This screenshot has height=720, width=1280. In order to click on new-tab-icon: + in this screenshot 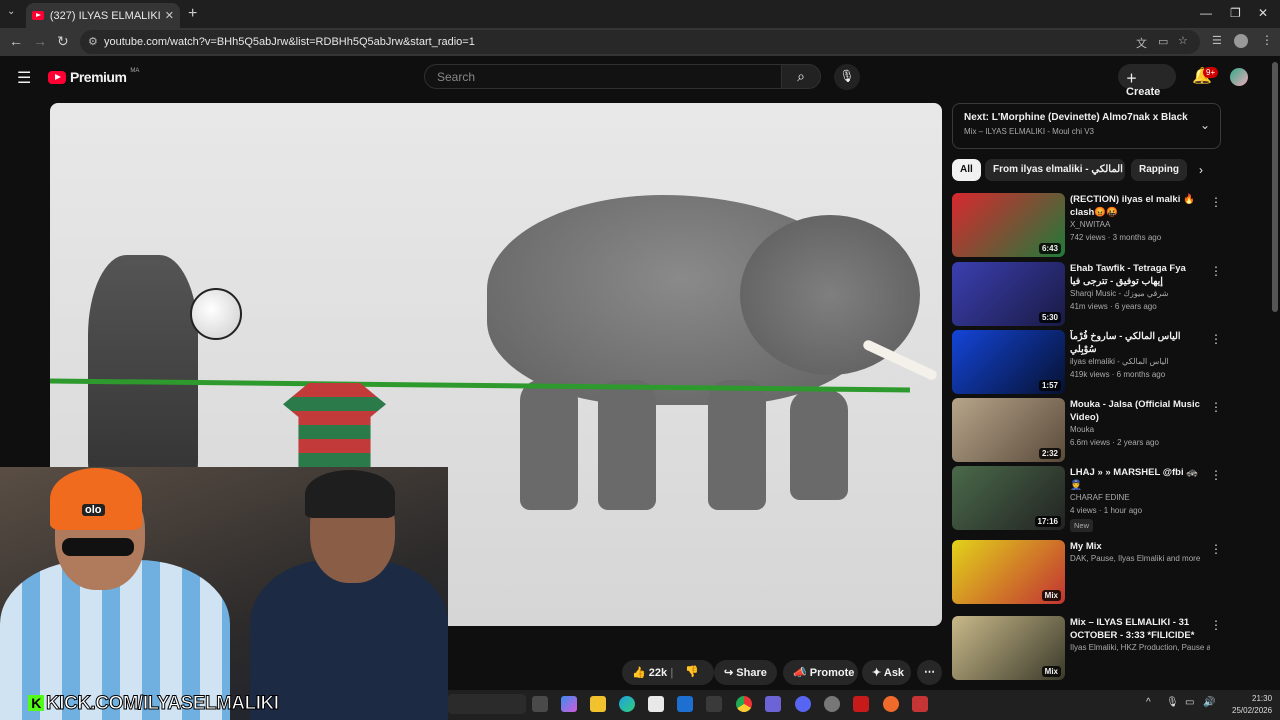, I will do `click(192, 14)`.